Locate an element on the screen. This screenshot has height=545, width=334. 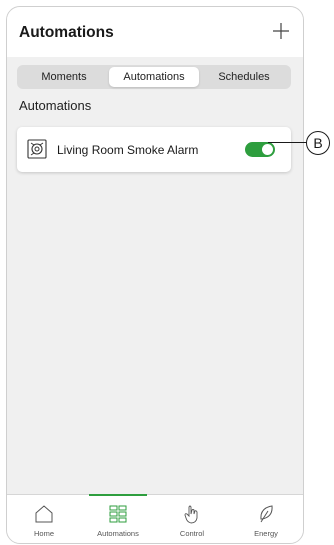
segment-automations: Automations is located at coordinates (154, 77).